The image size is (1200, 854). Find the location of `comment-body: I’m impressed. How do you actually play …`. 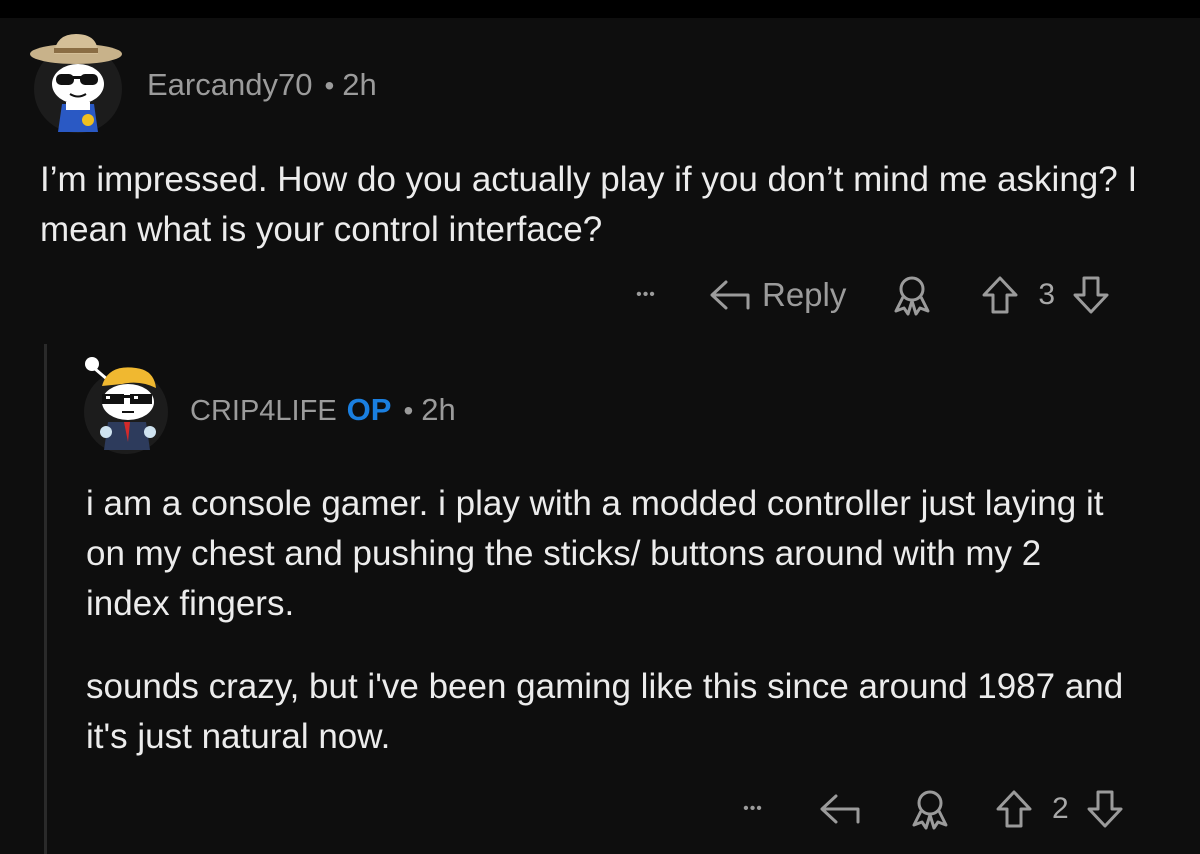

comment-body: I’m impressed. How do you actually play … is located at coordinates (605, 205).